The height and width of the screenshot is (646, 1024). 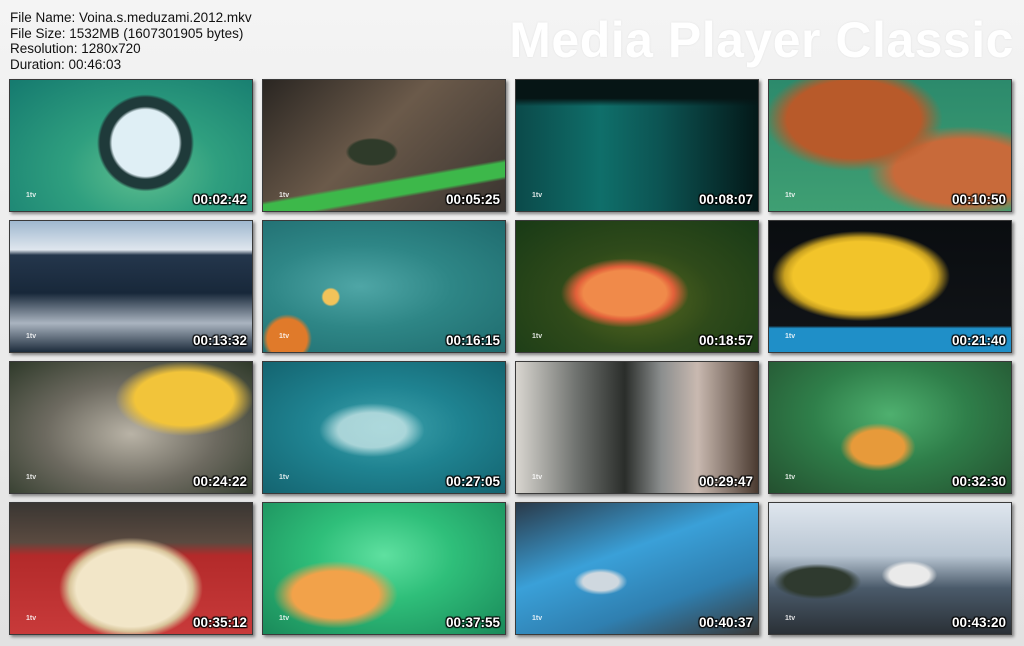 What do you see at coordinates (472, 340) in the screenshot?
I see `timestamp: 00:16:15` at bounding box center [472, 340].